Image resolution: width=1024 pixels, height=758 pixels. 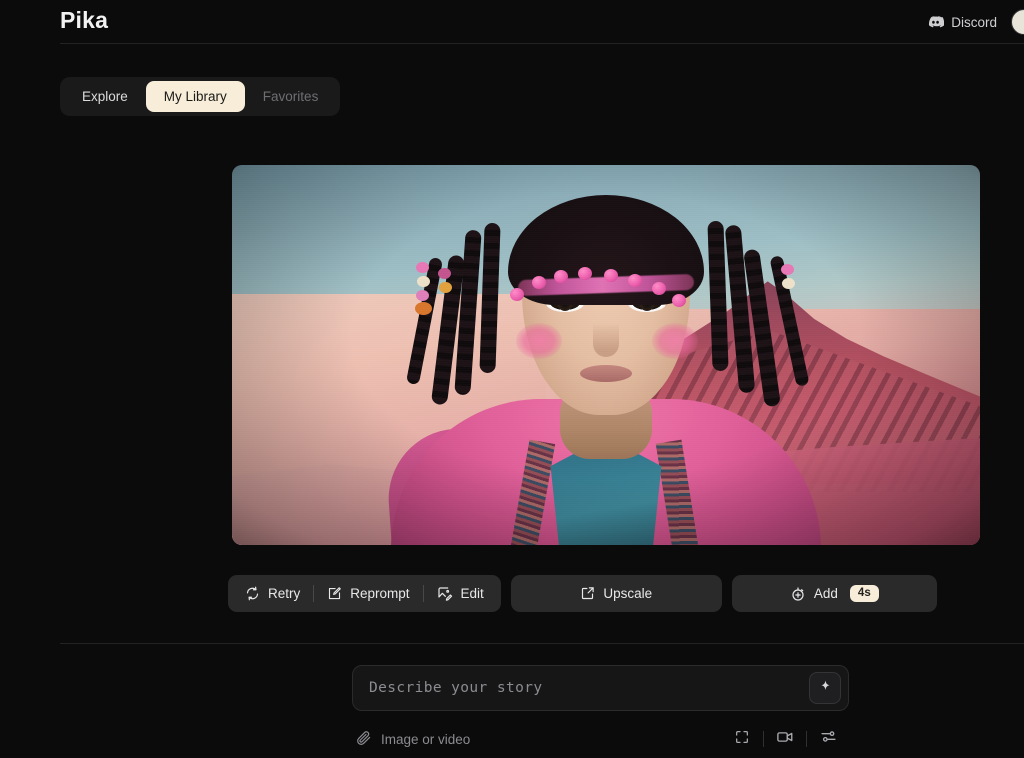 What do you see at coordinates (936, 22) in the screenshot?
I see `discord-icon` at bounding box center [936, 22].